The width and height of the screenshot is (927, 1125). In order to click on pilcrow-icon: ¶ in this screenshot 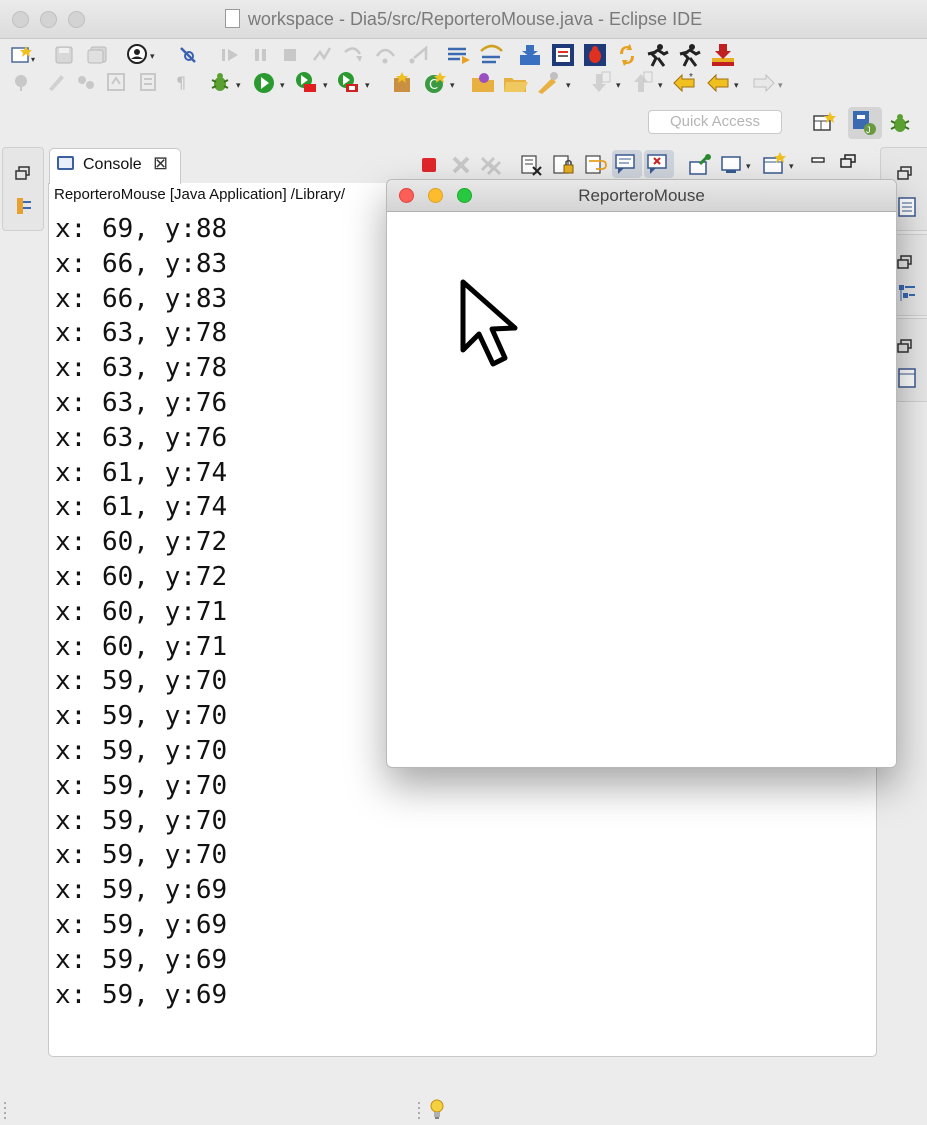, I will do `click(182, 83)`.